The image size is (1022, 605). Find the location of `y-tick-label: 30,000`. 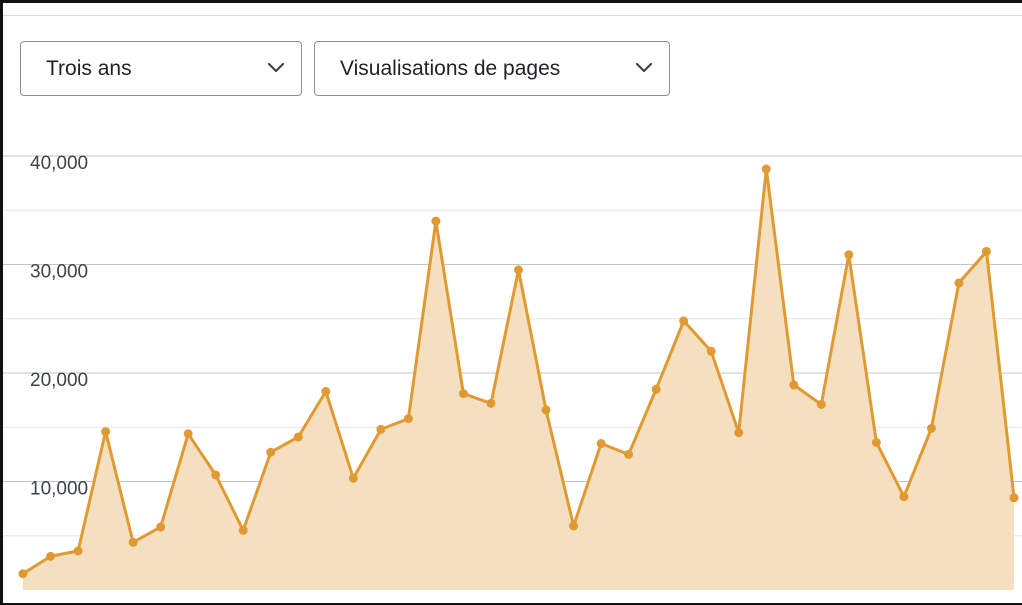

y-tick-label: 30,000 is located at coordinates (59, 272).